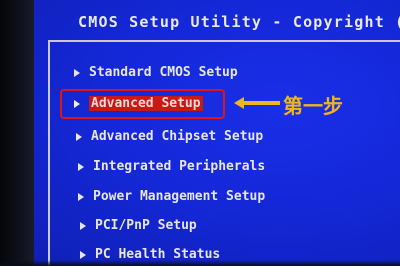 The width and height of the screenshot is (400, 266). I want to click on arrow-left-icon, so click(257, 103).